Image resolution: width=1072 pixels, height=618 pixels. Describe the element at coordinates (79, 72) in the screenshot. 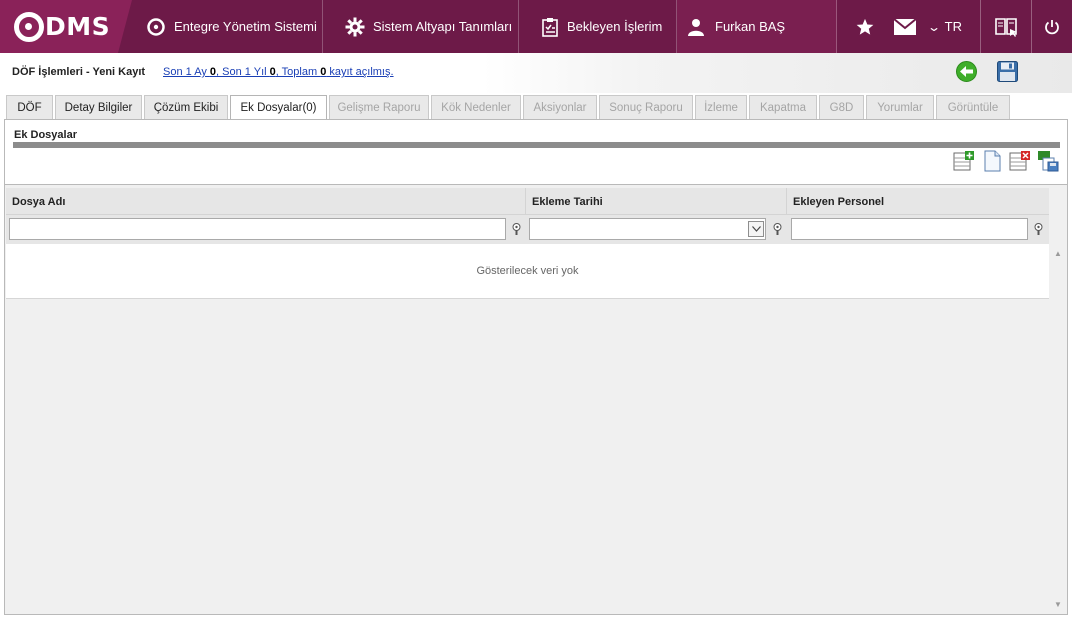

I see `page-title: DÖF İşlemleri - Yeni Kayıt` at that location.